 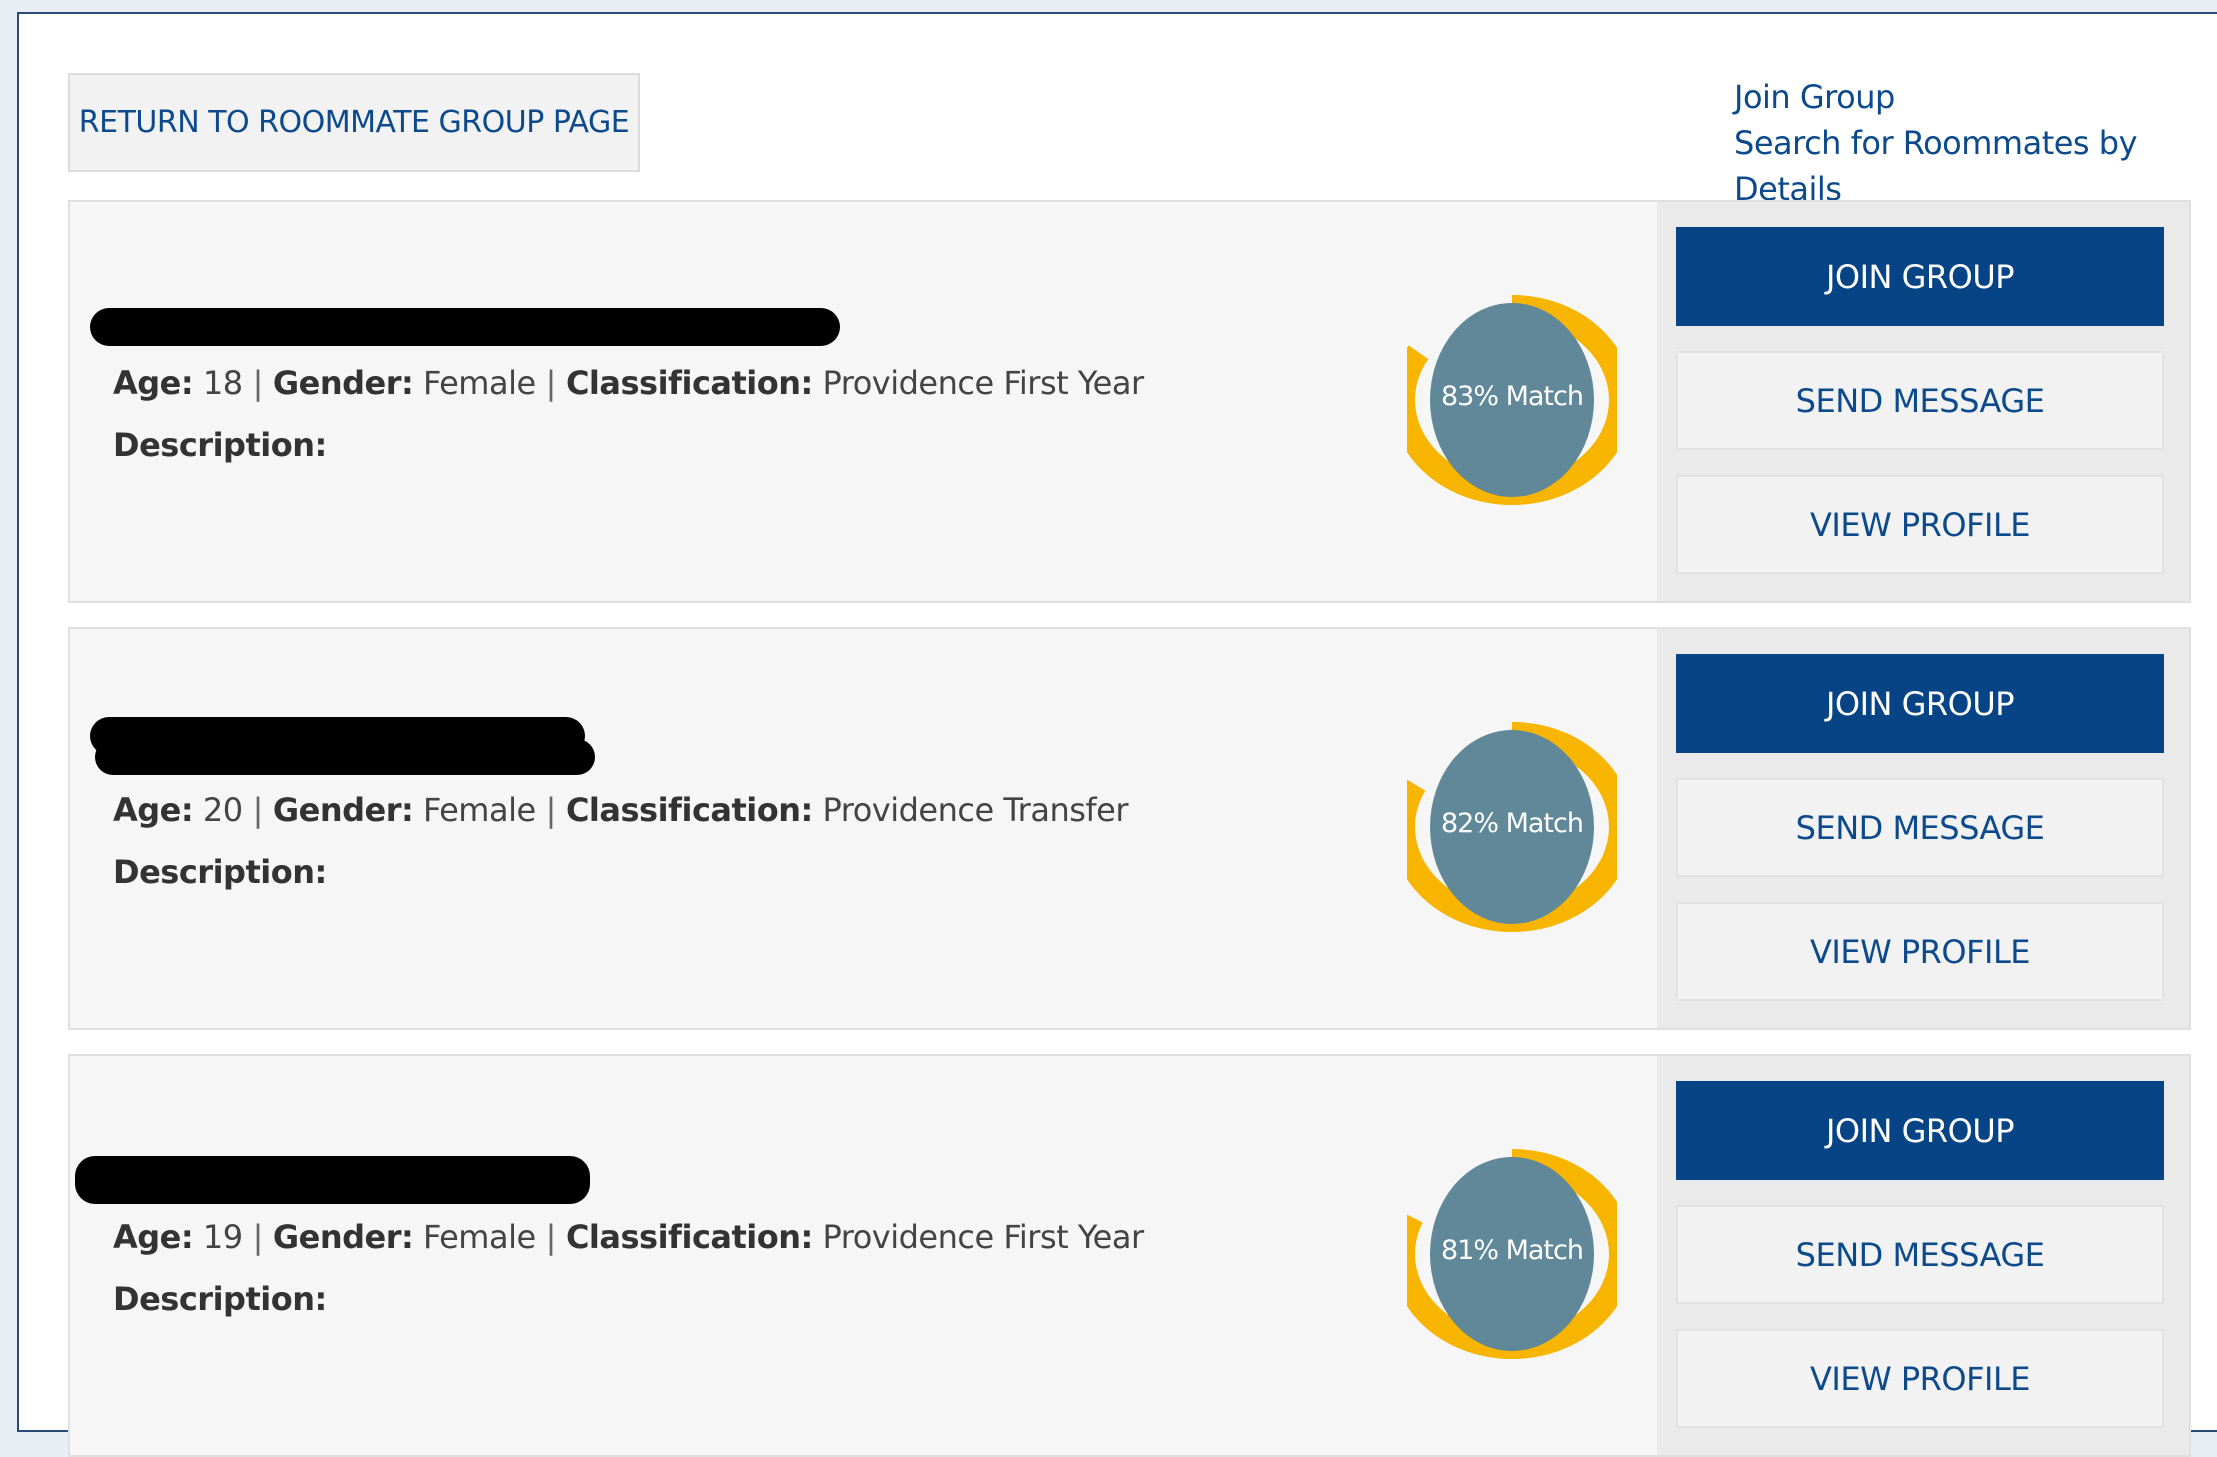 I want to click on match-score: 81% Match, so click(x=1512, y=1254).